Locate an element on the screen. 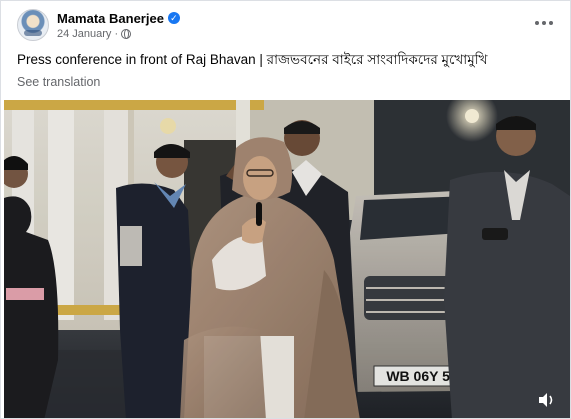  author-row: Mamata Banerjee ✓ is located at coordinates (118, 18).